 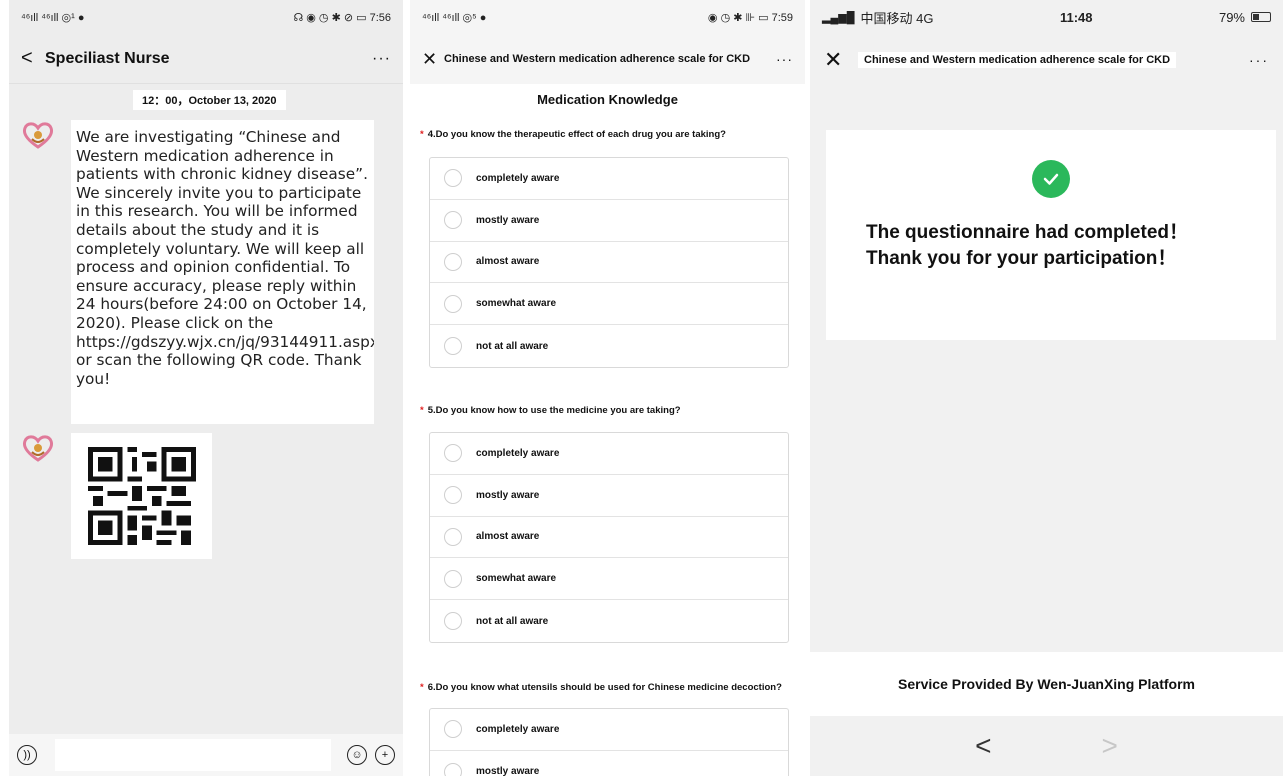 What do you see at coordinates (209, 100) in the screenshot?
I see `message-timestamp: 12：00，October 13, 2020` at bounding box center [209, 100].